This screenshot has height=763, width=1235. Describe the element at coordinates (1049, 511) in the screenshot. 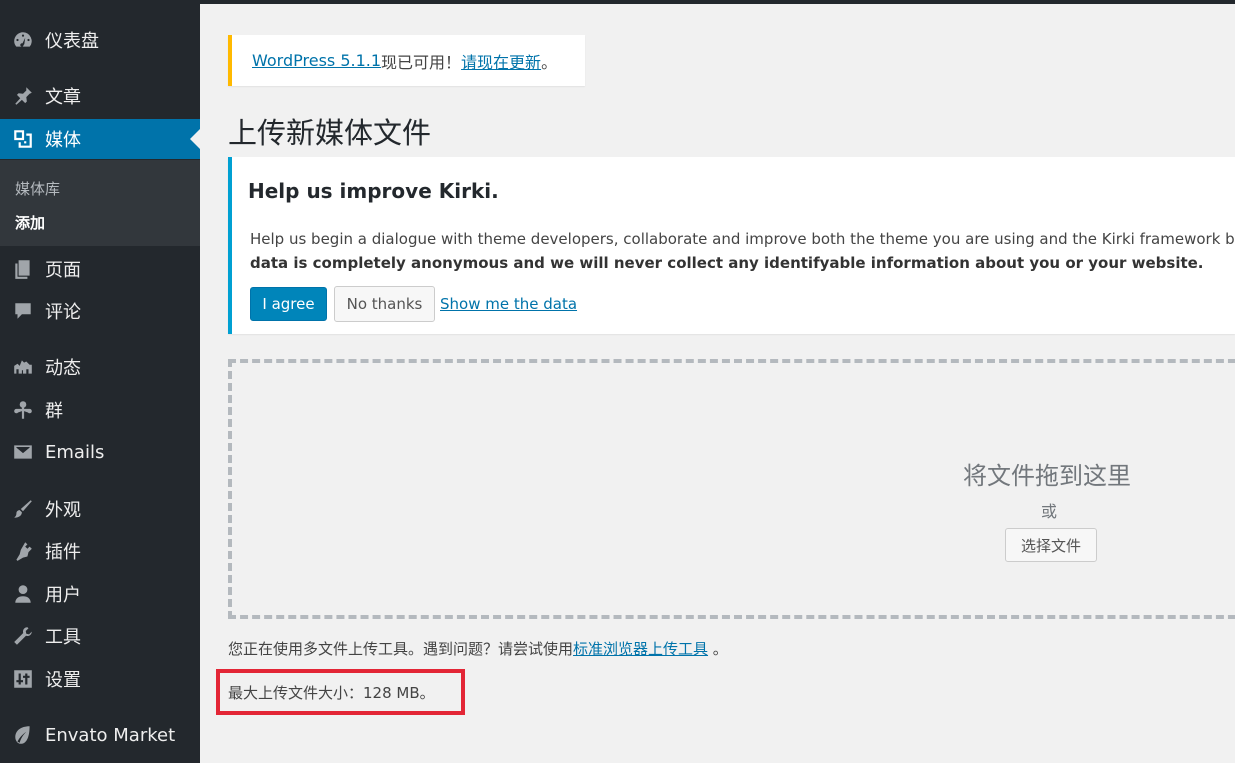

I see `or-text: 或` at that location.